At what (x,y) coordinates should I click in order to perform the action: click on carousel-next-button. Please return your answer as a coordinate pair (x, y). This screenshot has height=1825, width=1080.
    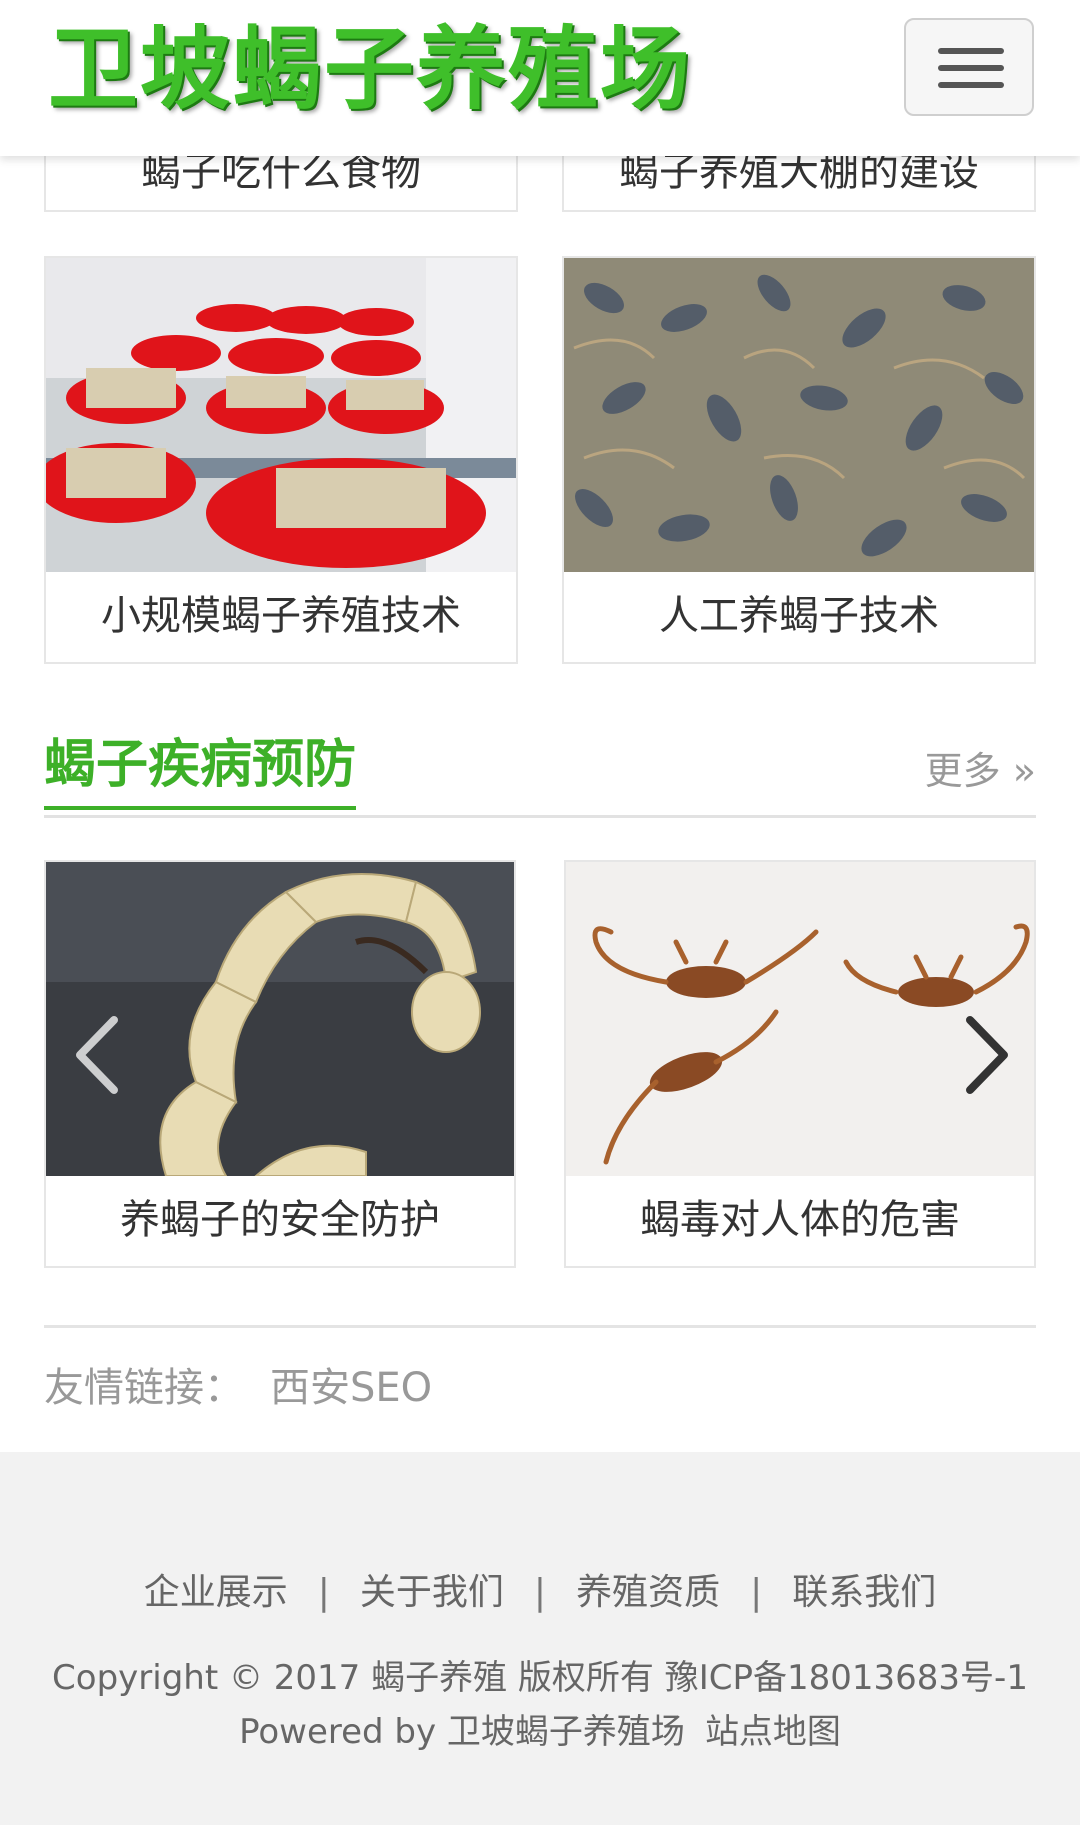
    Looking at the image, I should click on (985, 1055).